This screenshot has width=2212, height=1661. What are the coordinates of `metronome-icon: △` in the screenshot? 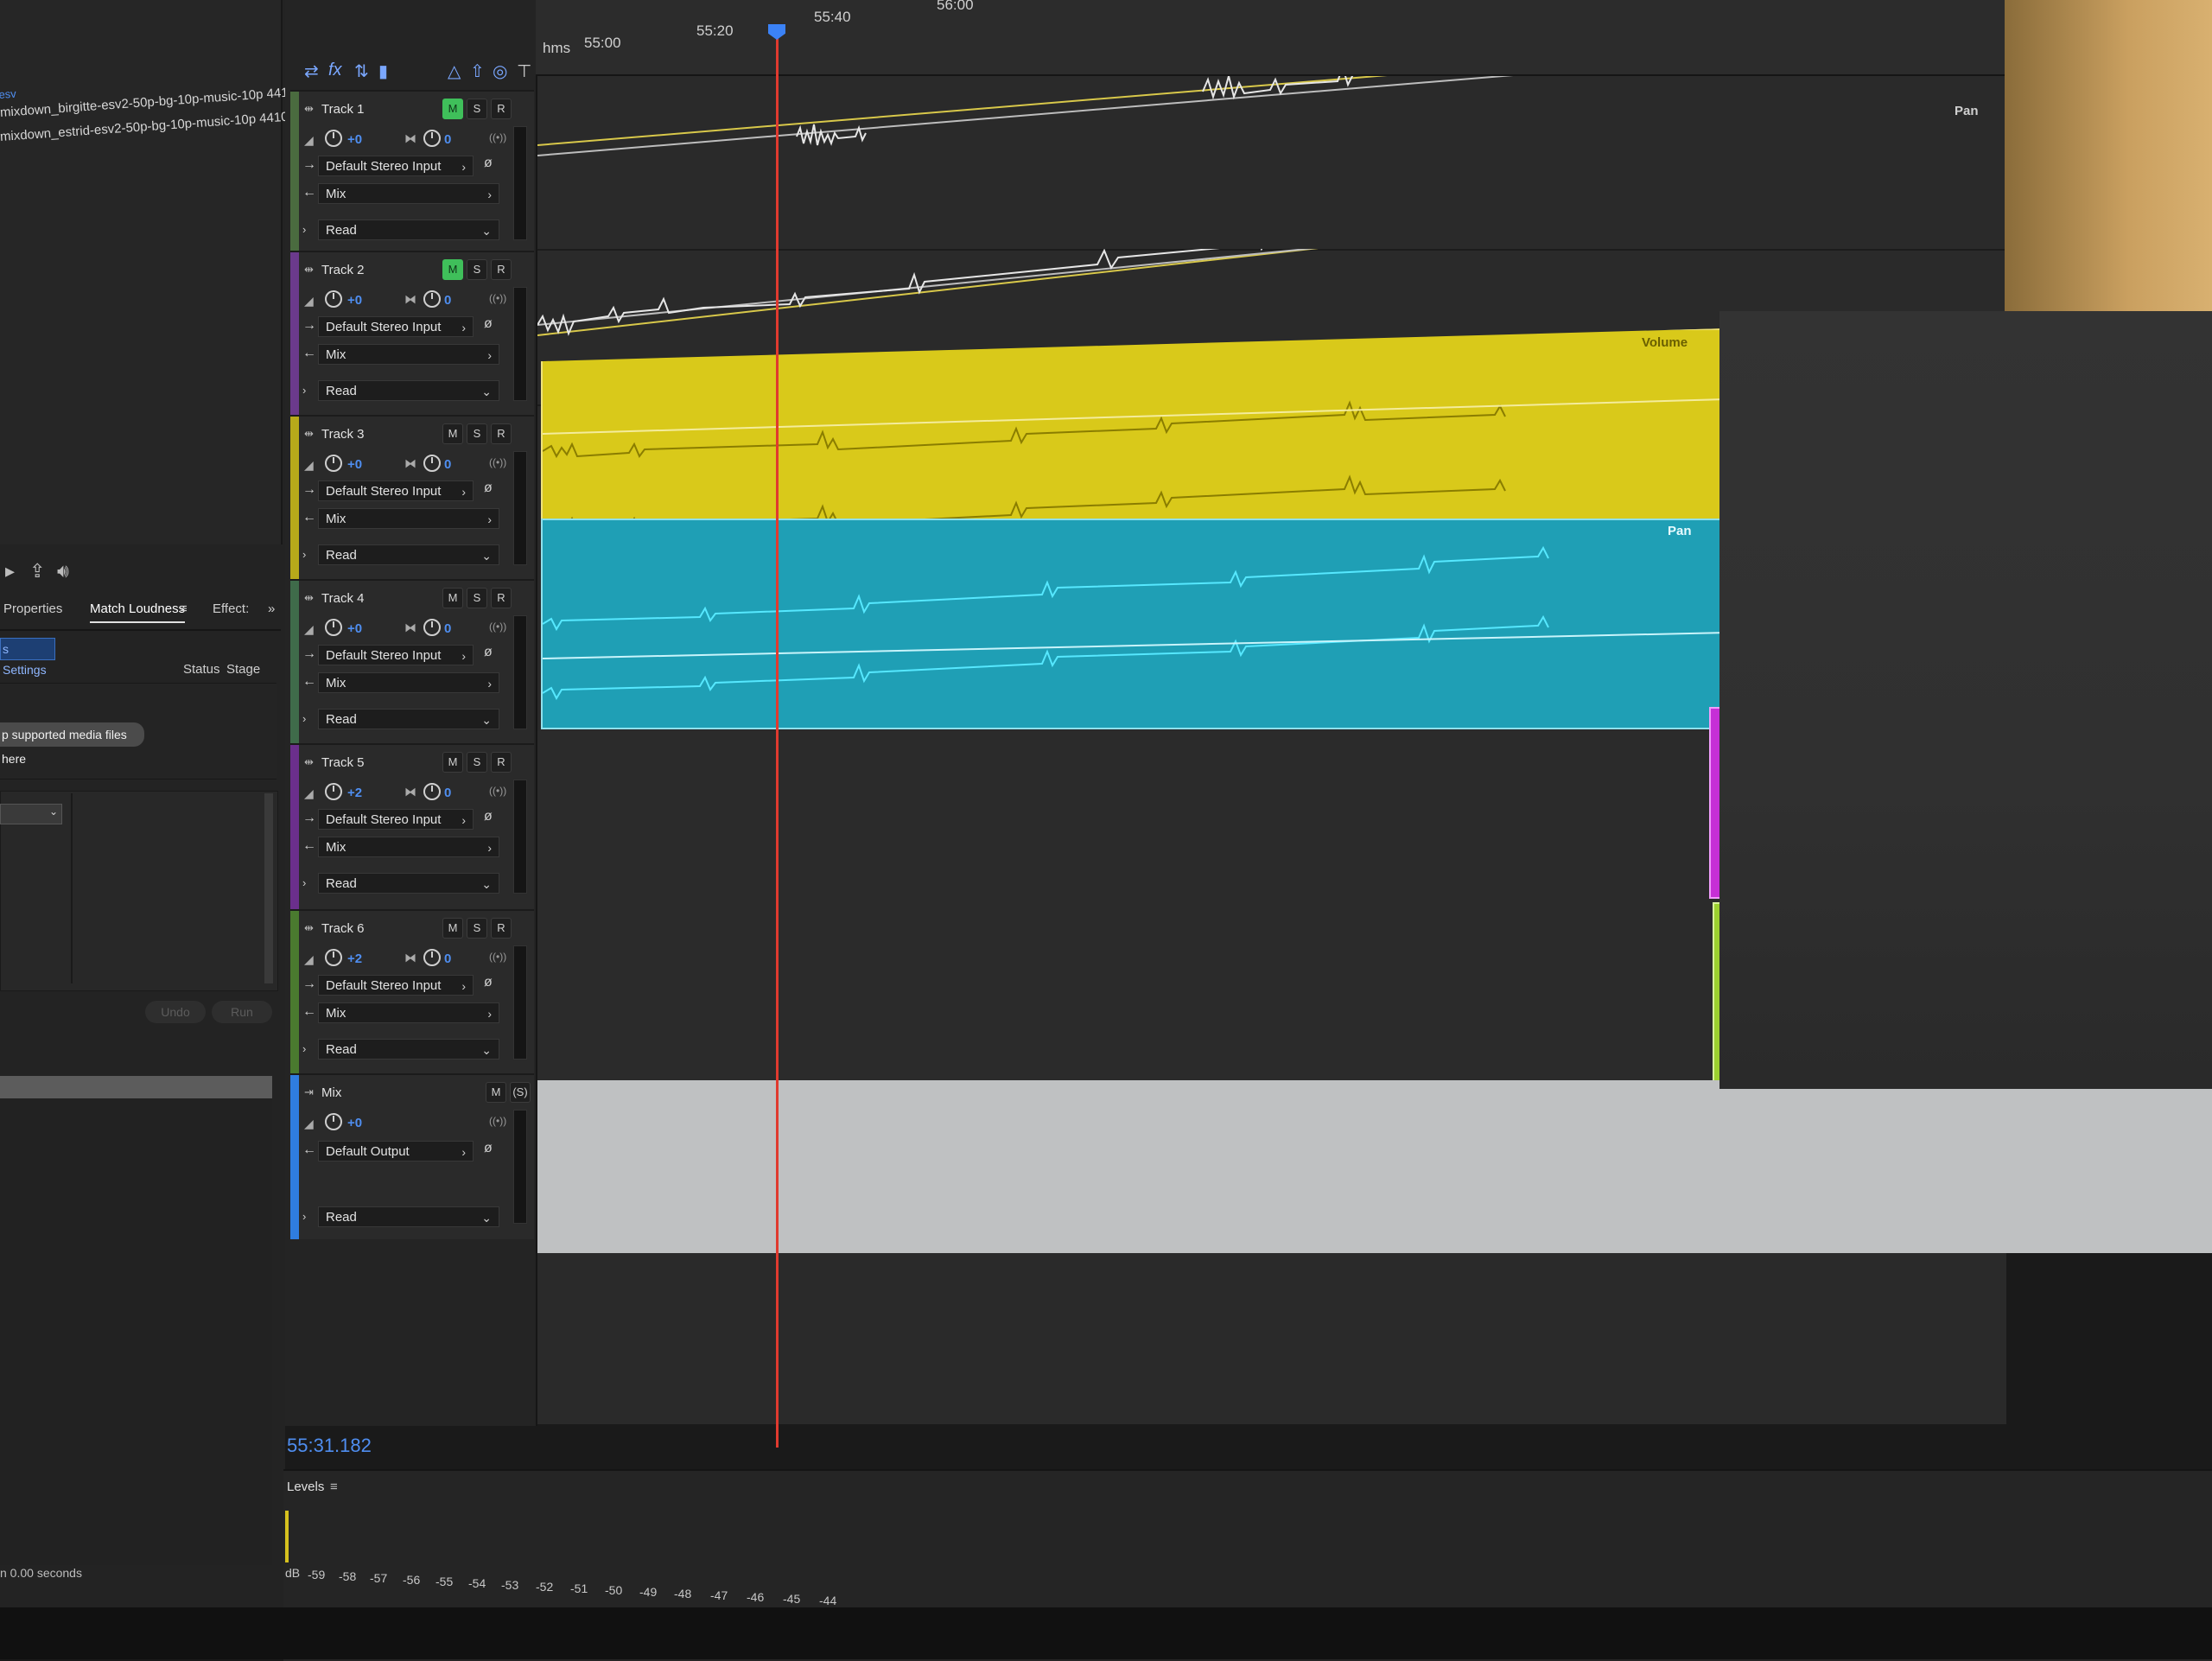 It's located at (454, 71).